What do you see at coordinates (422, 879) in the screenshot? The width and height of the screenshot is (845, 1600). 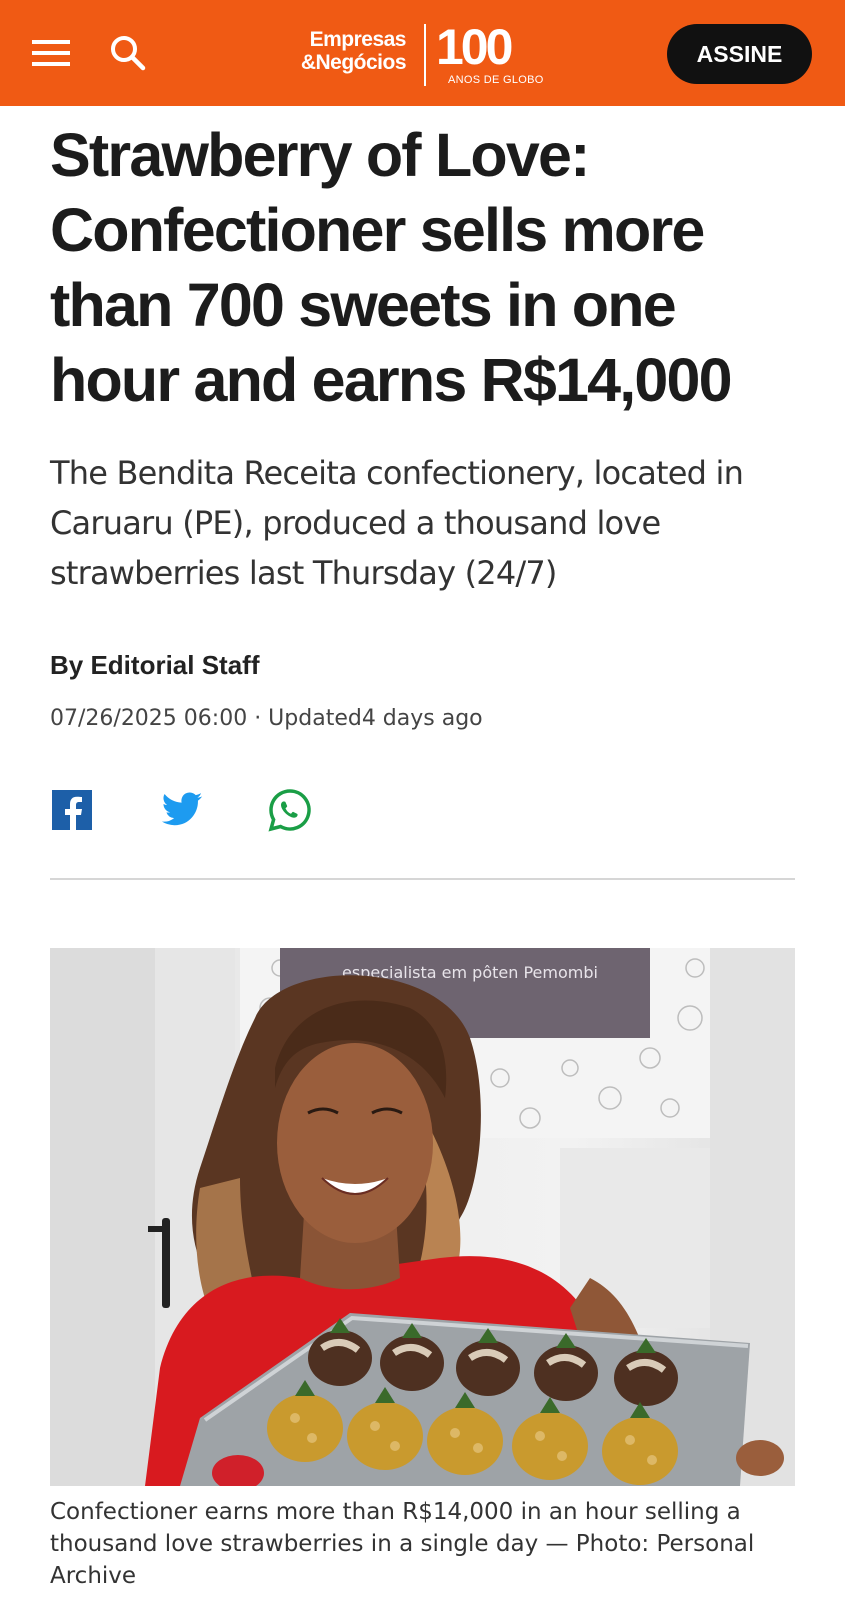 I see `section-divider` at bounding box center [422, 879].